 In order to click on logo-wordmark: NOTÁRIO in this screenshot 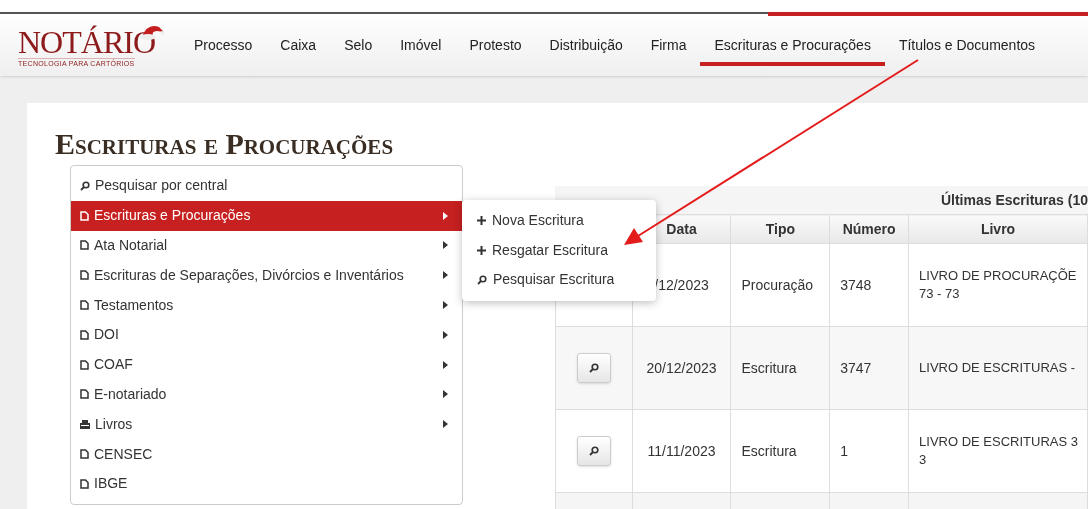, I will do `click(86, 41)`.